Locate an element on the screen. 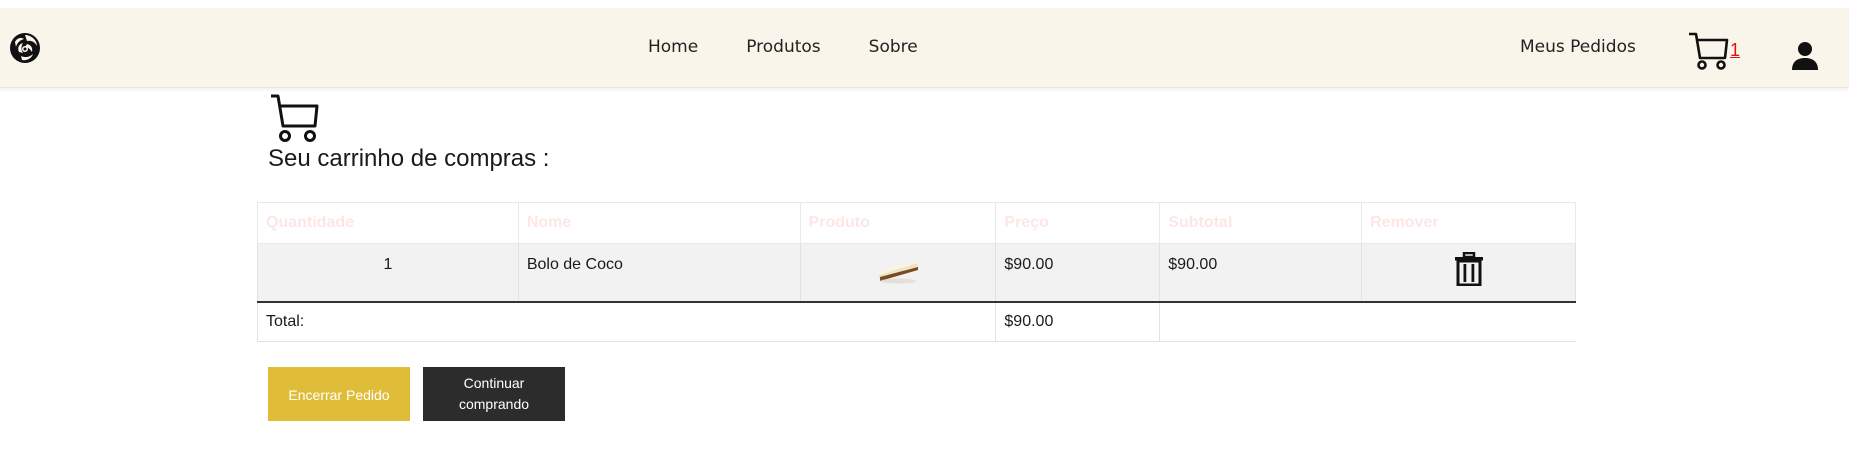 The image size is (1849, 469). column-header-quantidade: Quantidade is located at coordinates (388, 223).